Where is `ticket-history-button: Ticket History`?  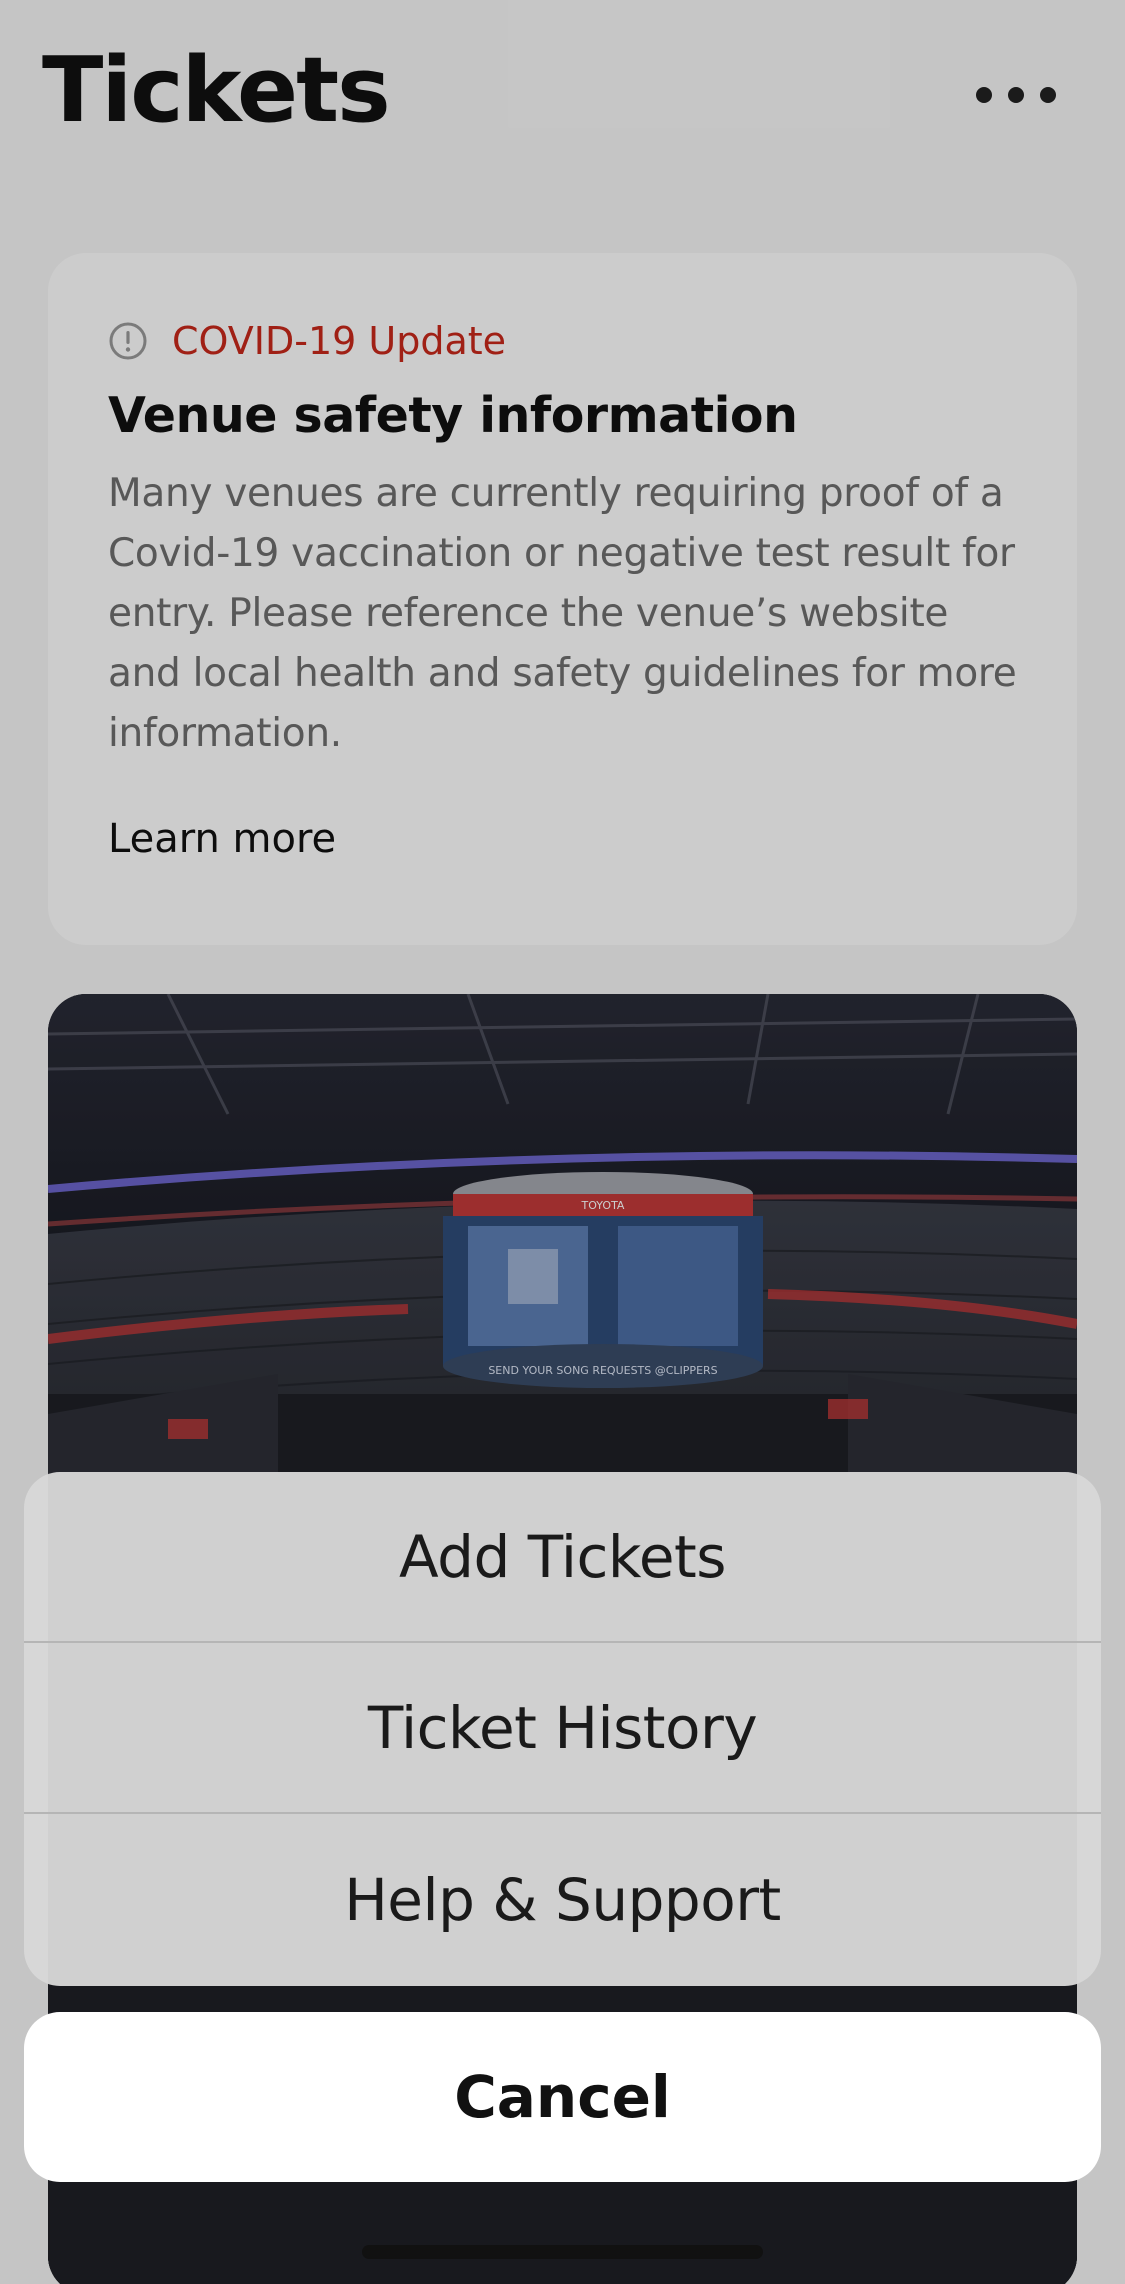 ticket-history-button: Ticket History is located at coordinates (562, 1728).